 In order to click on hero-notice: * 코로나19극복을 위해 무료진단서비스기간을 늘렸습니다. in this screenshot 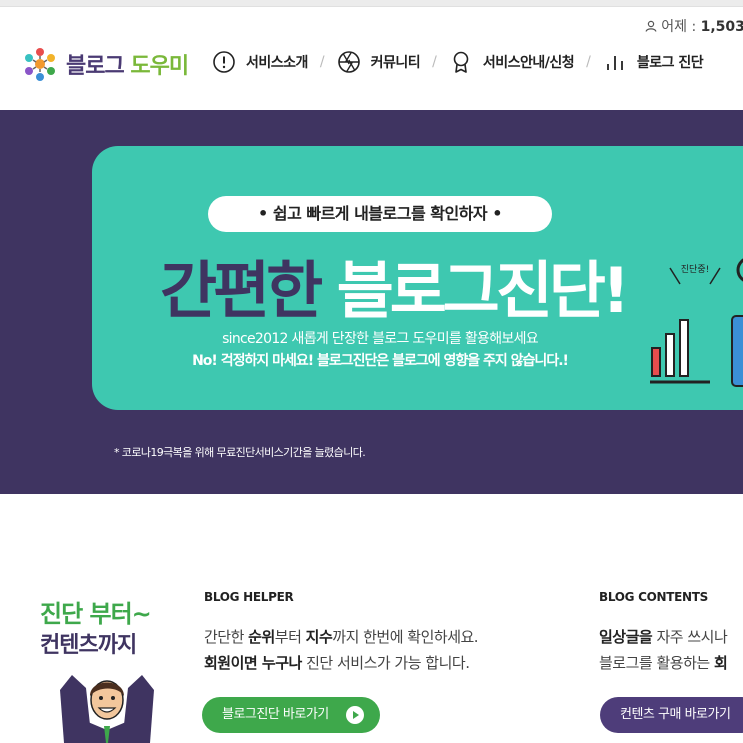, I will do `click(240, 452)`.